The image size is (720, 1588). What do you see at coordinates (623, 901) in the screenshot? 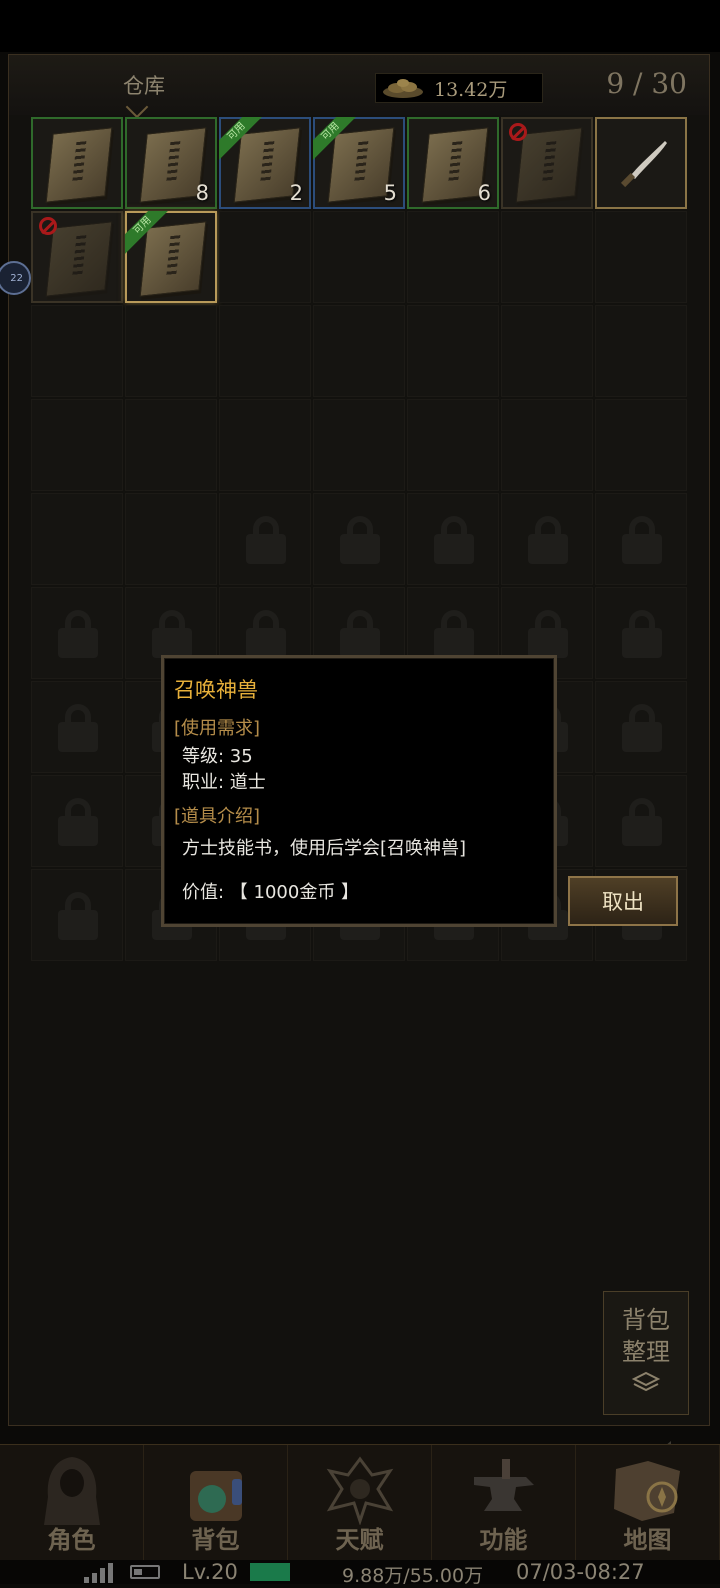
I see `take-out-button: 取出` at bounding box center [623, 901].